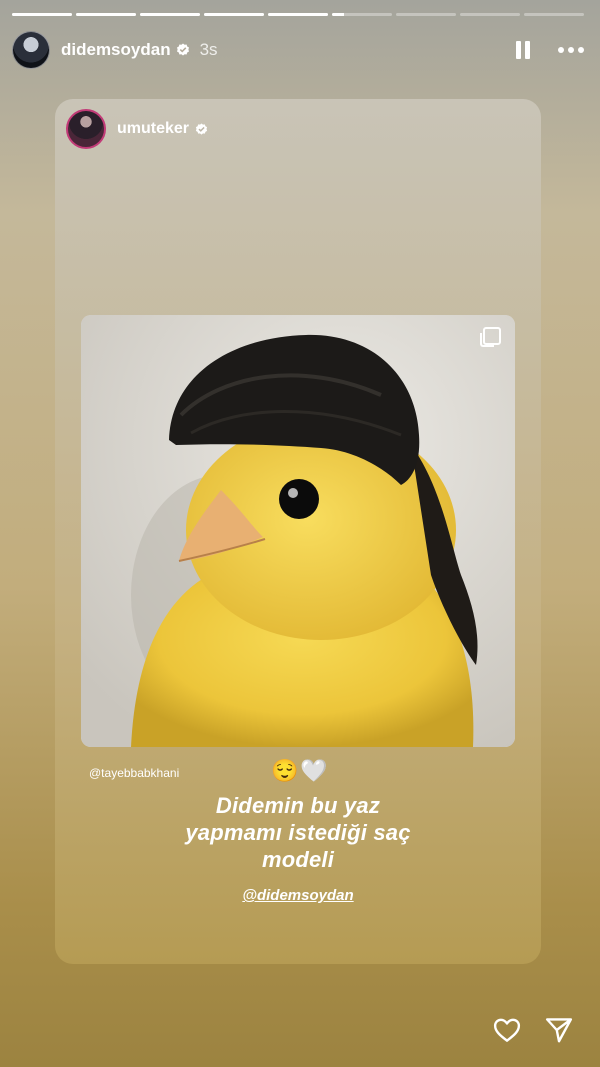  What do you see at coordinates (490, 337) in the screenshot?
I see `multi-post-icon` at bounding box center [490, 337].